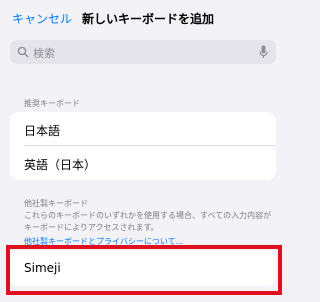  I want to click on keyboard-row-japanese: 日本語, so click(143, 129).